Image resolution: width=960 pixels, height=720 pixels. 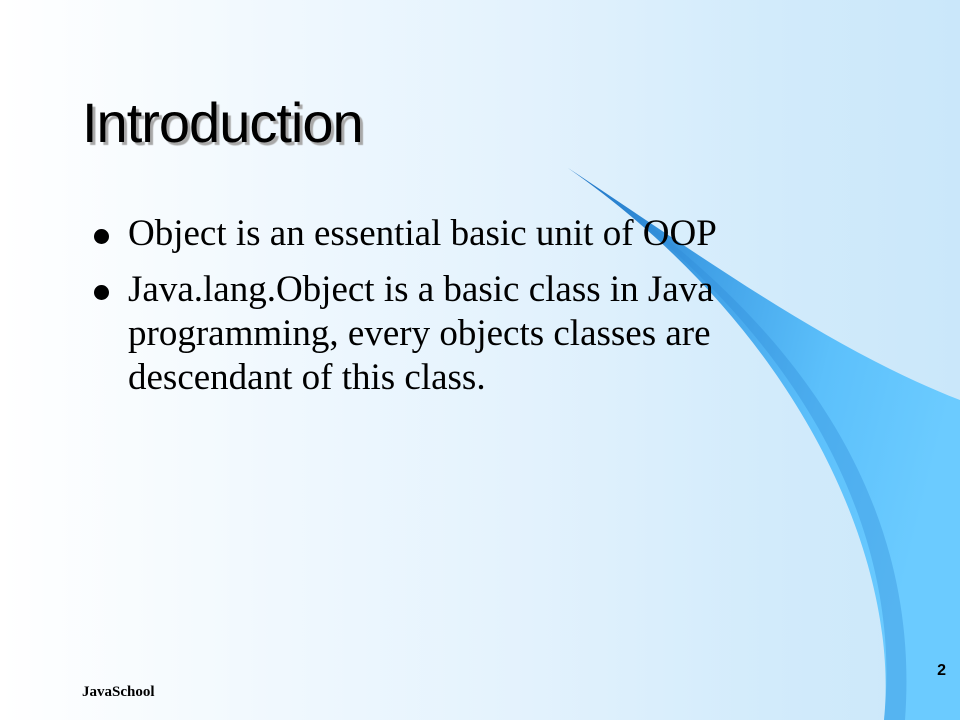 I want to click on bullet-text: Object is an essential basic unit of OOP, so click(x=422, y=233).